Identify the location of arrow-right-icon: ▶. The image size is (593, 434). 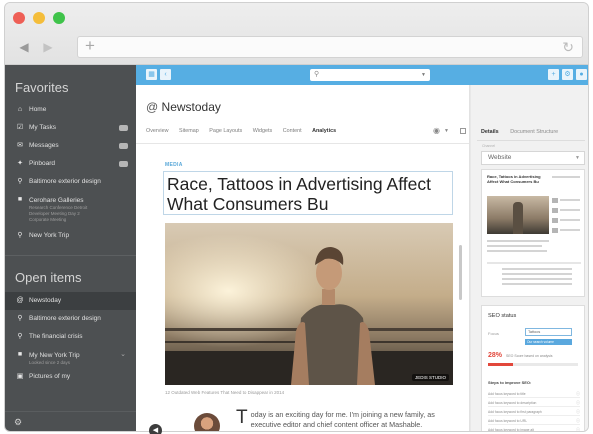
(48, 47).